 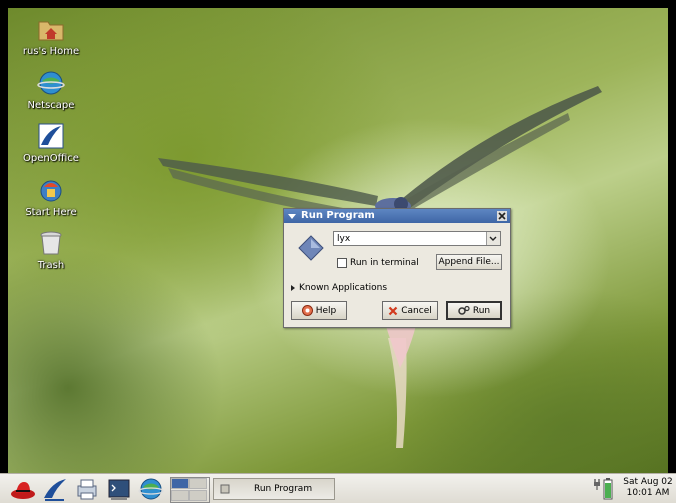 What do you see at coordinates (648, 482) in the screenshot?
I see `clock-date: Sat Aug 02` at bounding box center [648, 482].